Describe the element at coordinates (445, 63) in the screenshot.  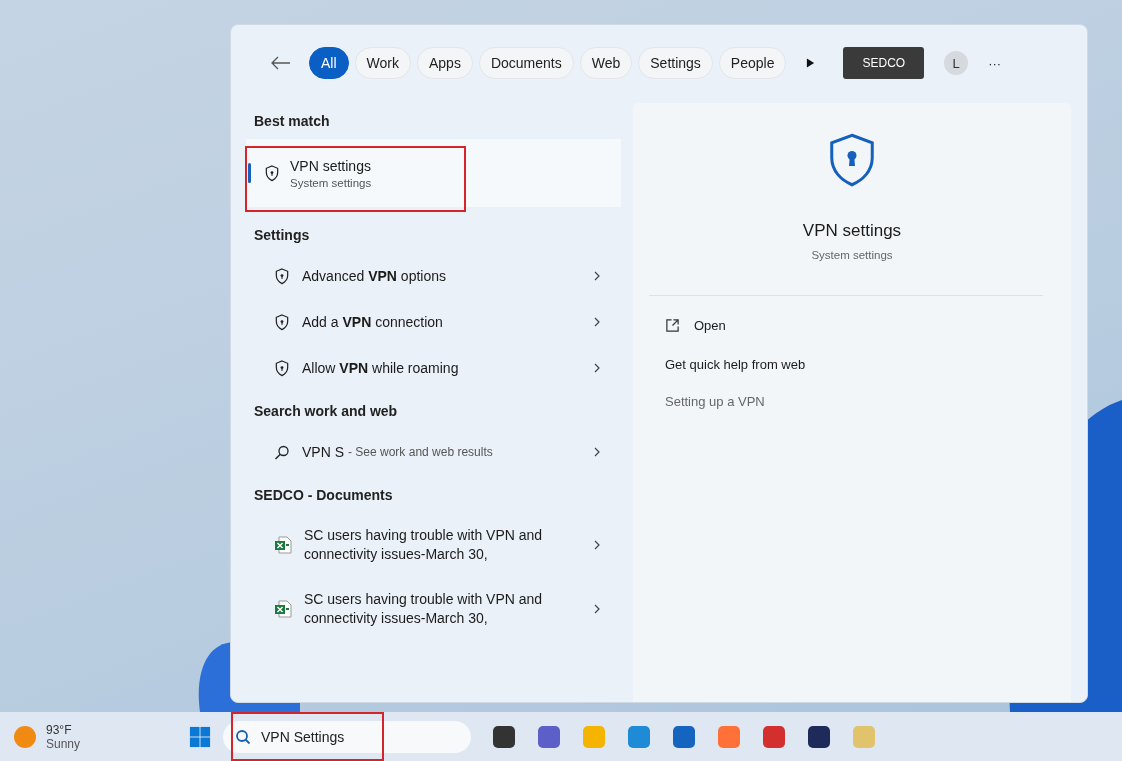
I see `filter-tab: Apps` at that location.